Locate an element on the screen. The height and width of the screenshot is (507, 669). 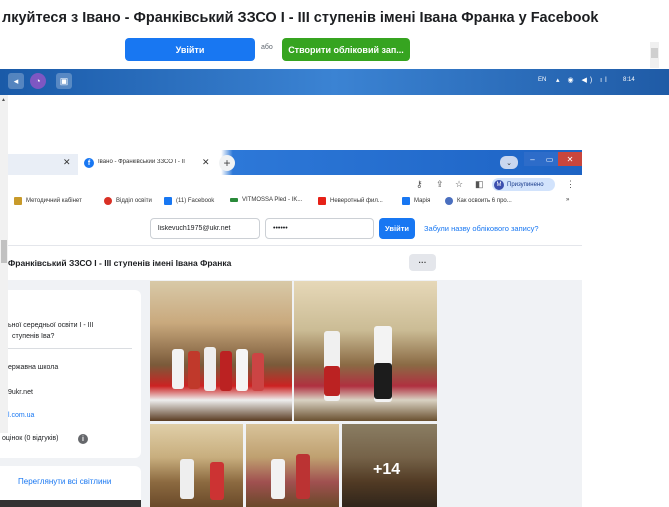
info-icon: i is located at coordinates (83, 439).